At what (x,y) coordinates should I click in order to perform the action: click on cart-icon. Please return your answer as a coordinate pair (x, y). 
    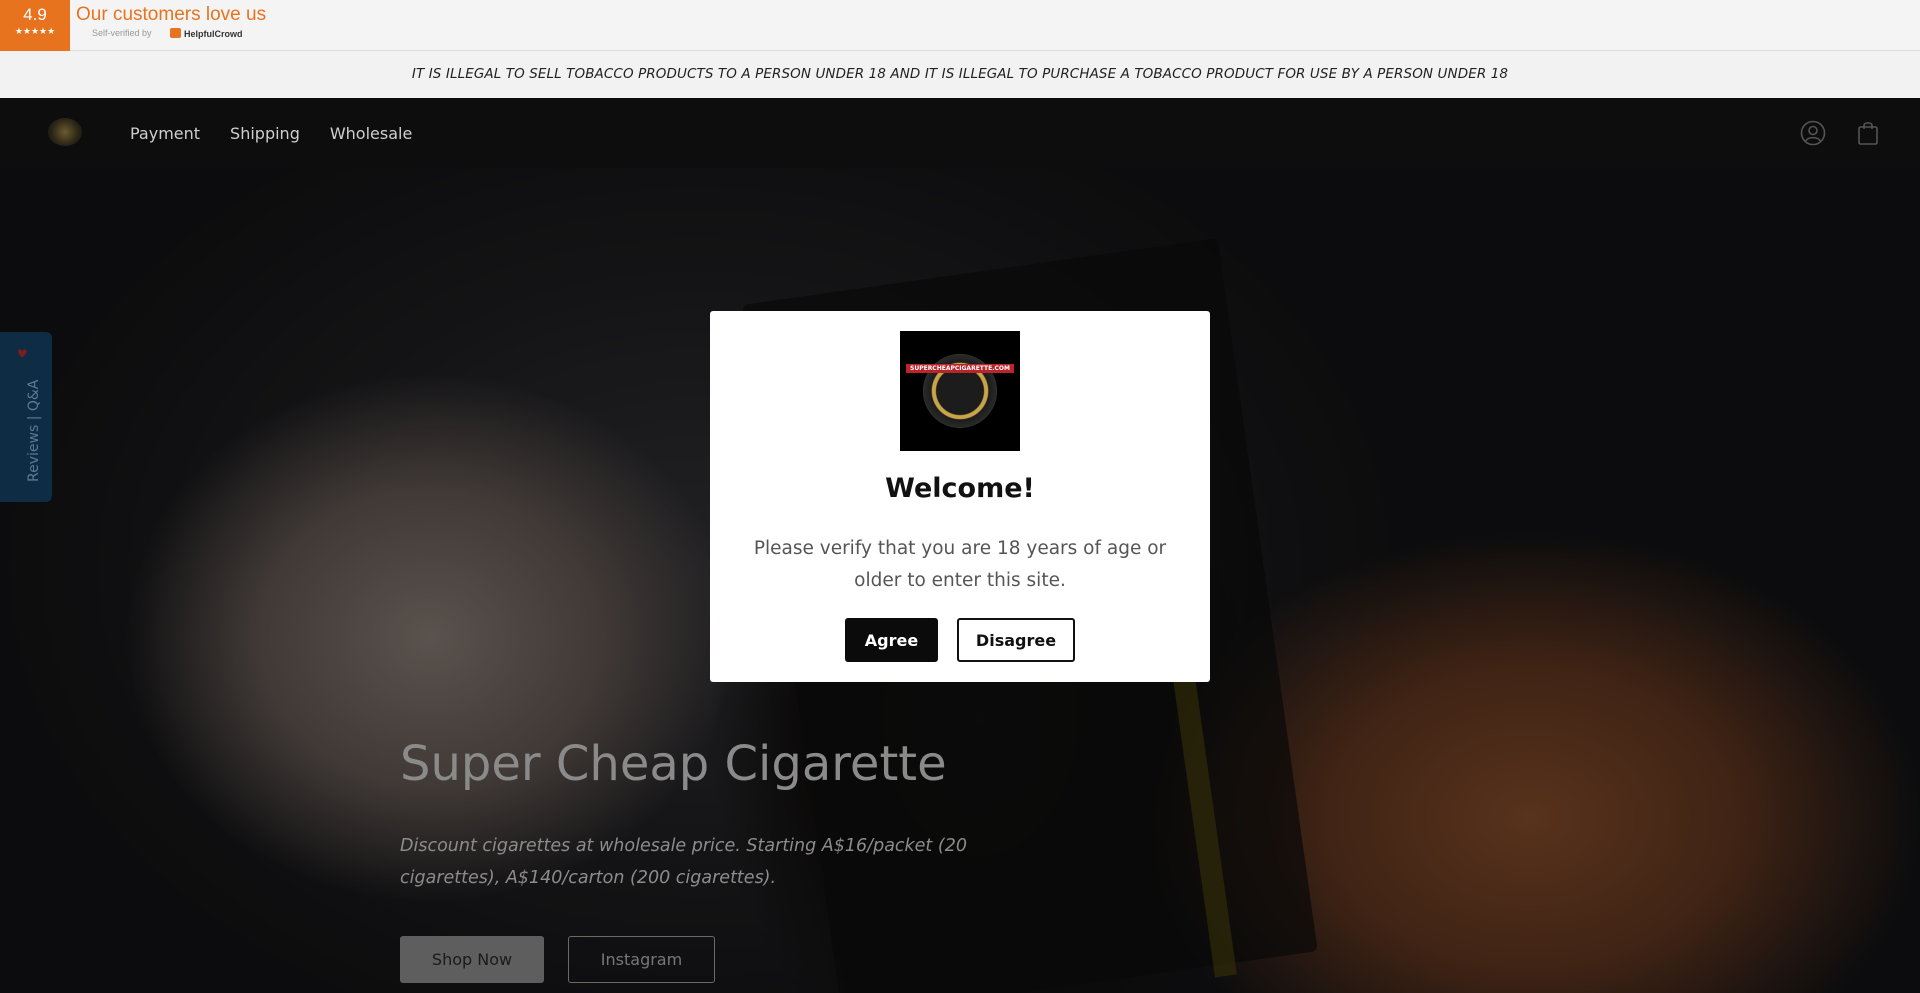
    Looking at the image, I should click on (1868, 133).